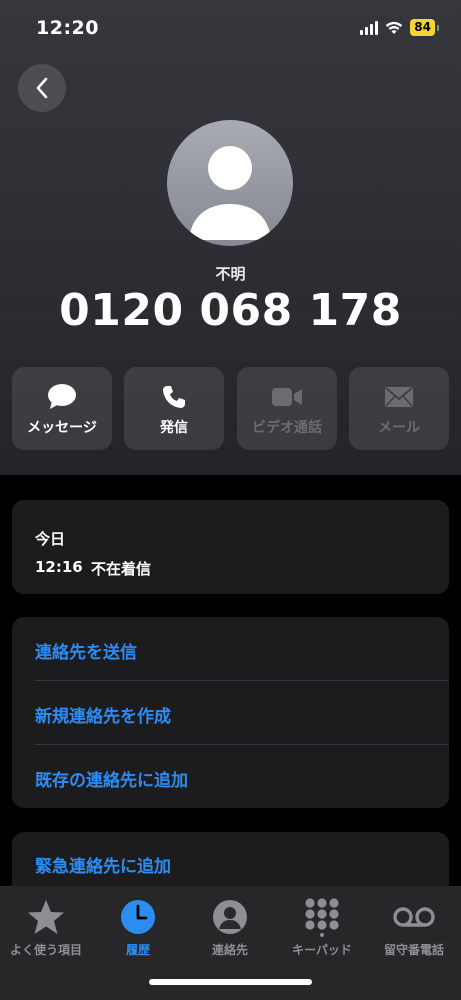 This screenshot has height=1000, width=461. Describe the element at coordinates (287, 428) in the screenshot. I see `video-call-label: ビデオ通話` at that location.